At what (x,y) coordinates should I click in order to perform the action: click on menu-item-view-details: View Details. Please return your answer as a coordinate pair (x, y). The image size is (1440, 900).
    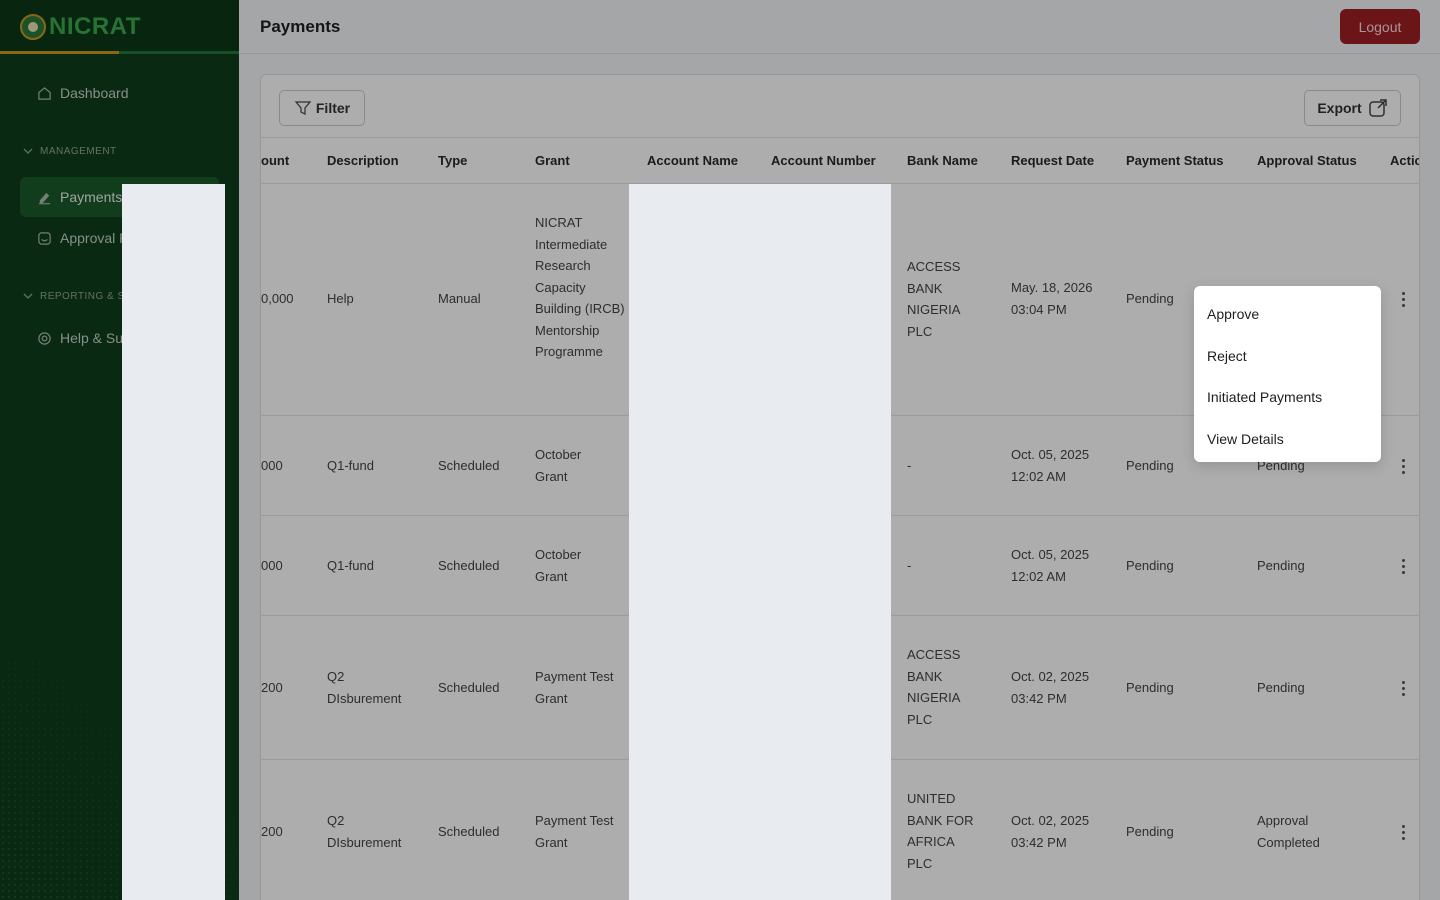
    Looking at the image, I should click on (1287, 439).